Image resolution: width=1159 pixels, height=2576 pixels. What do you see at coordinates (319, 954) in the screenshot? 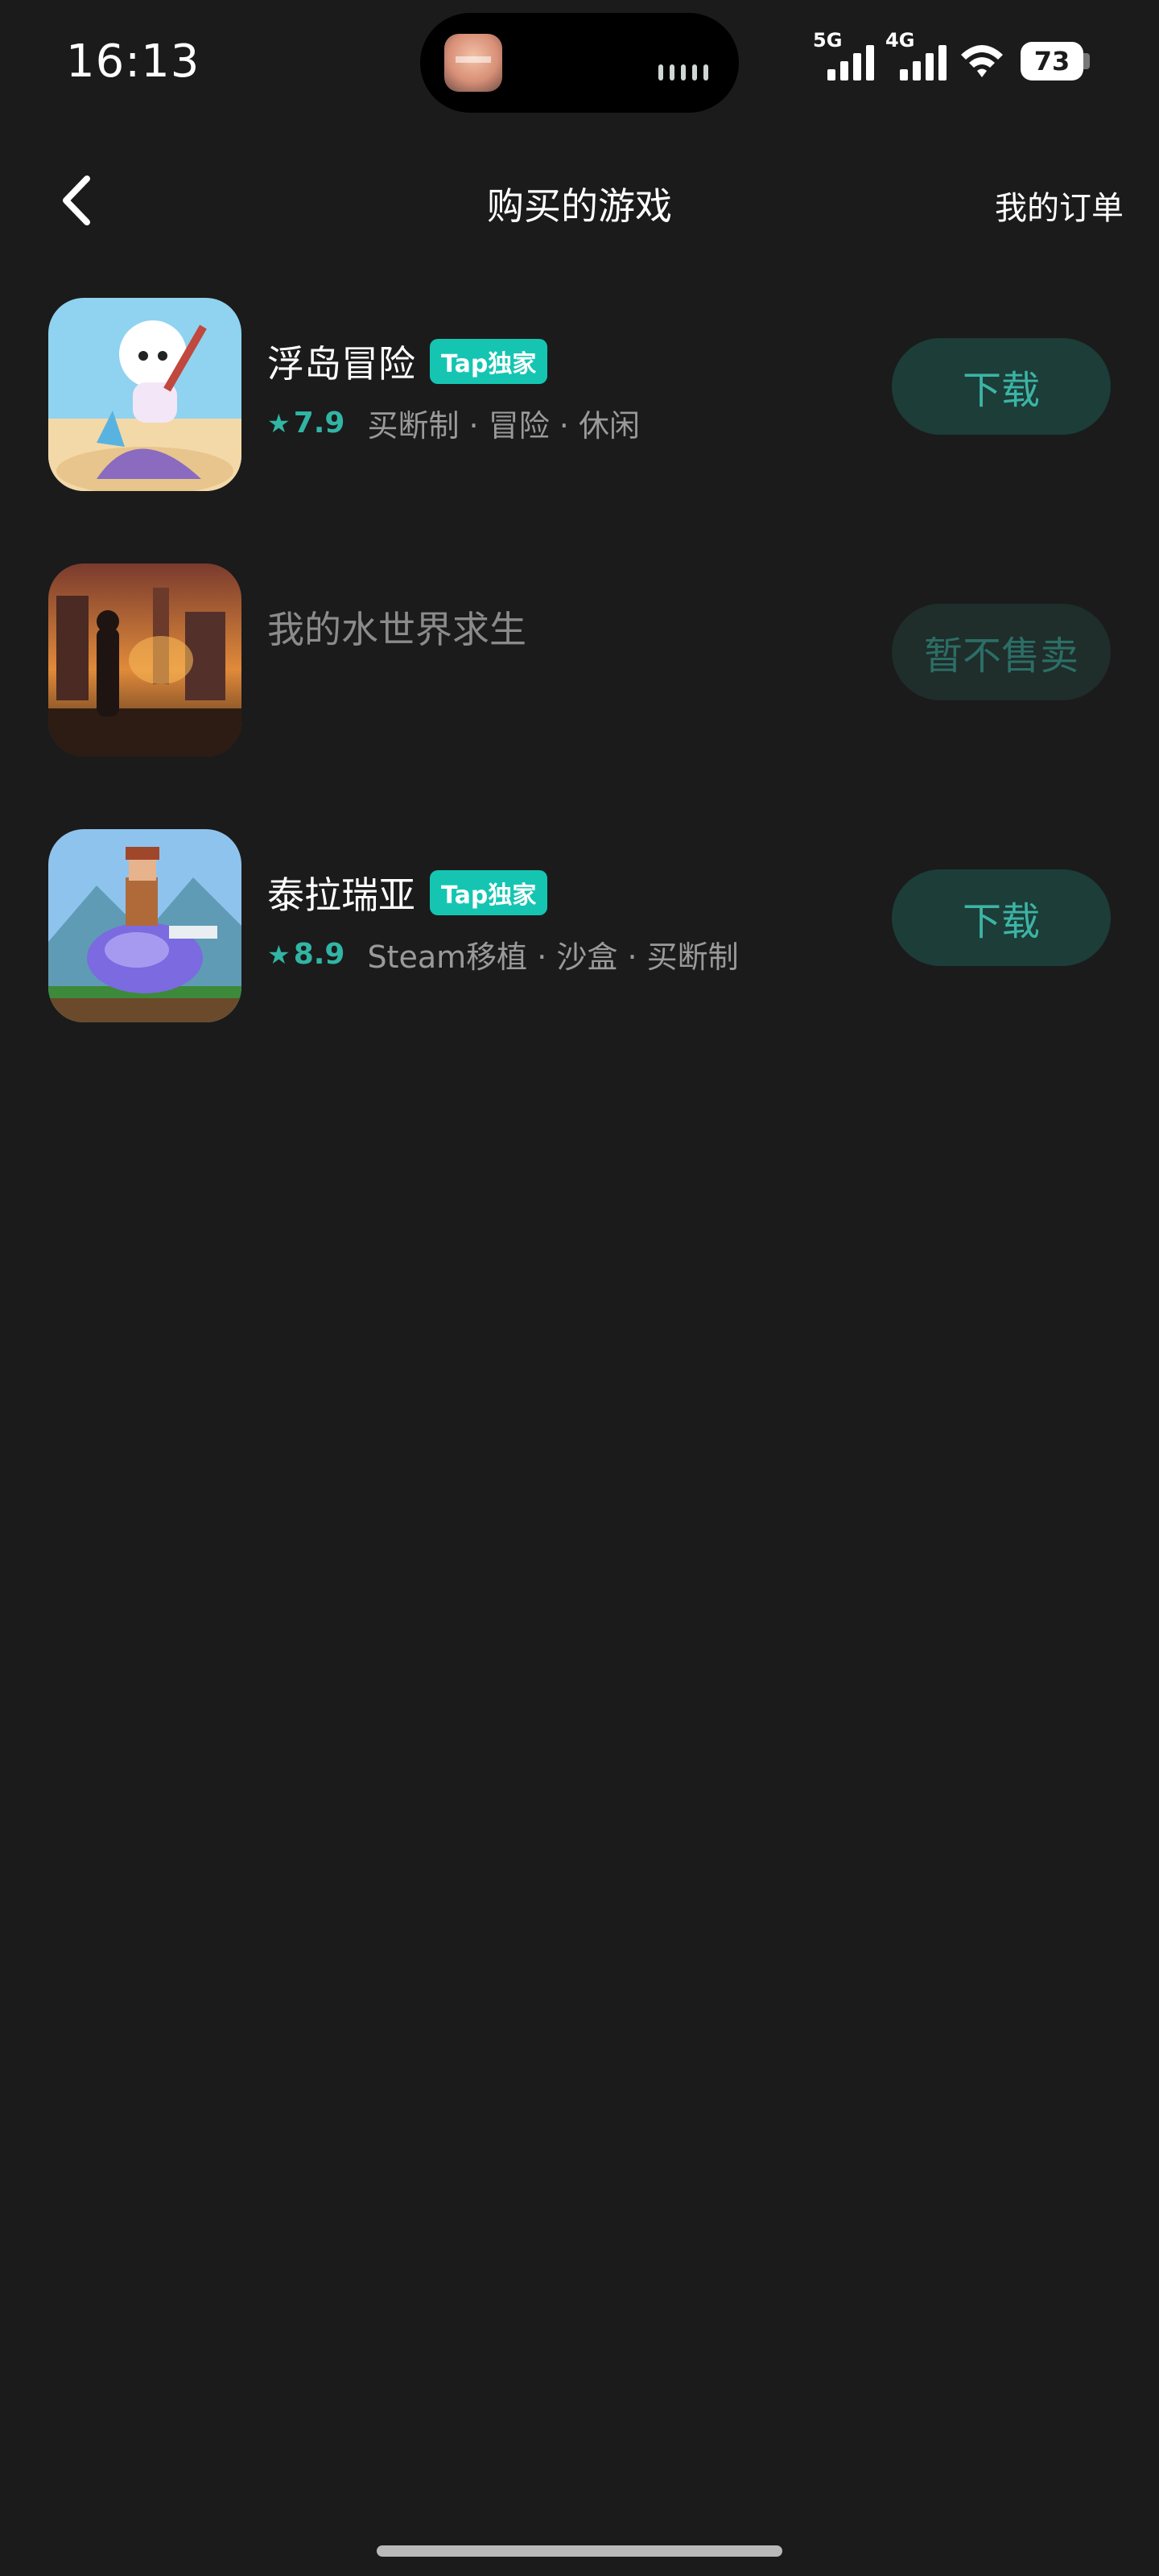
I see `game-rating: 8.9` at bounding box center [319, 954].